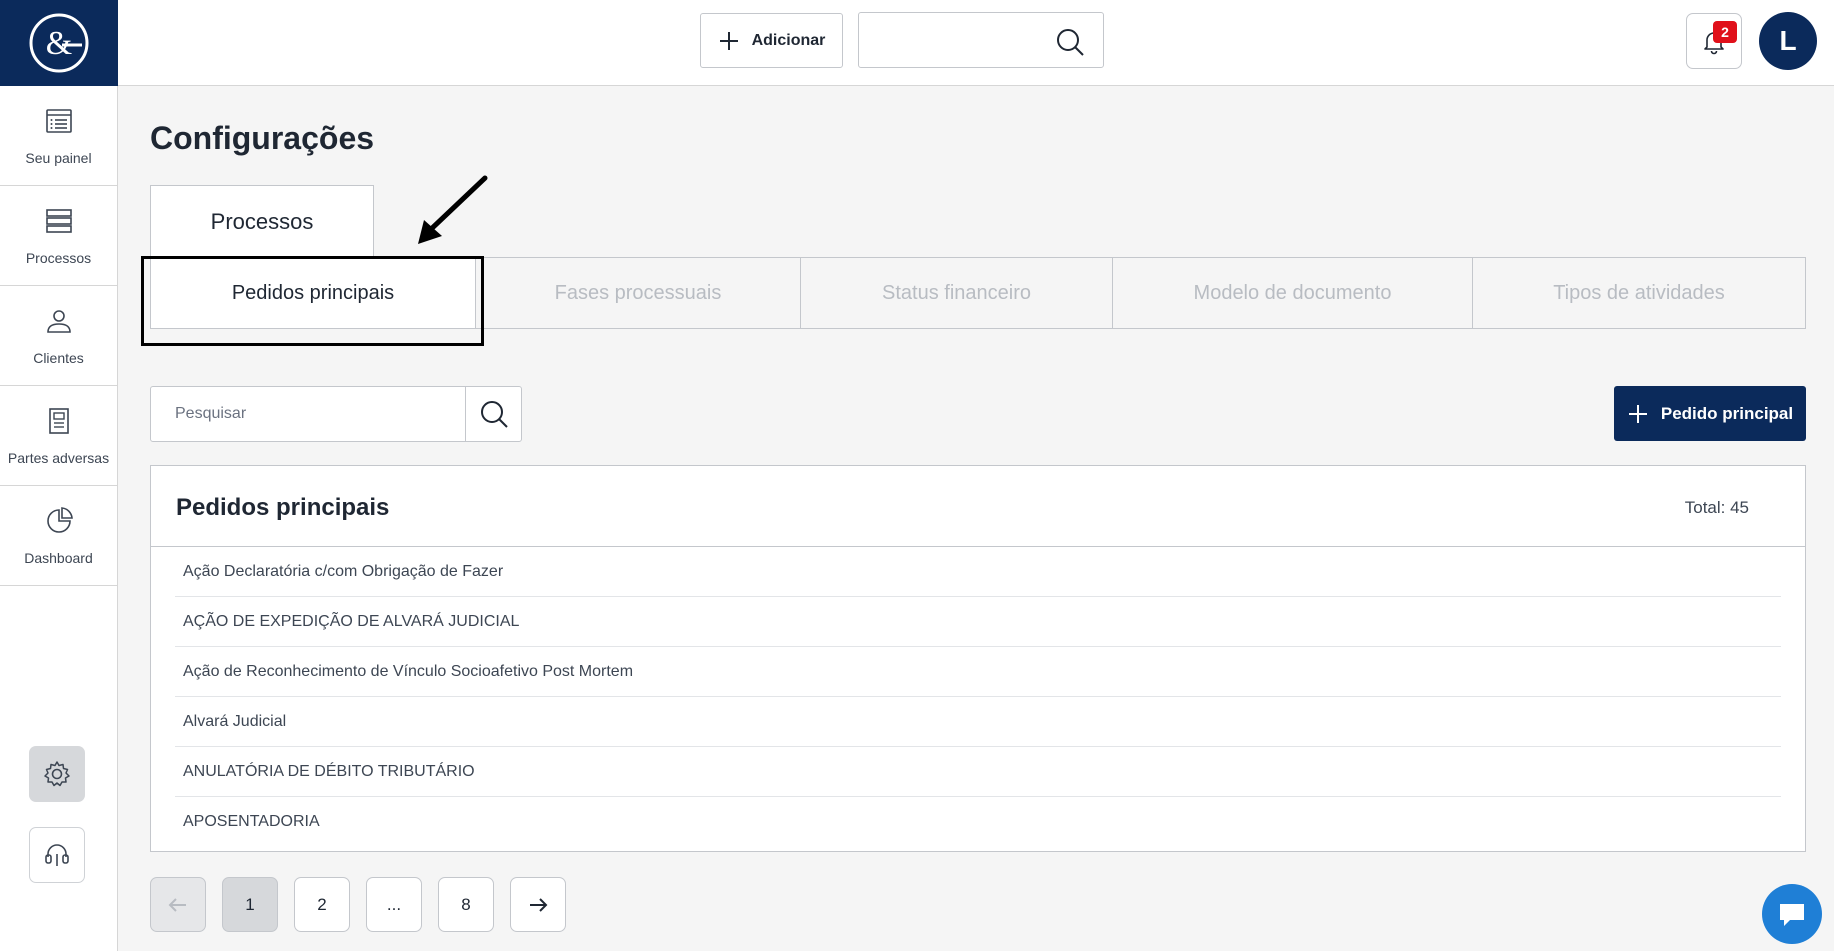  I want to click on add-button-label: Adicionar, so click(788, 40).